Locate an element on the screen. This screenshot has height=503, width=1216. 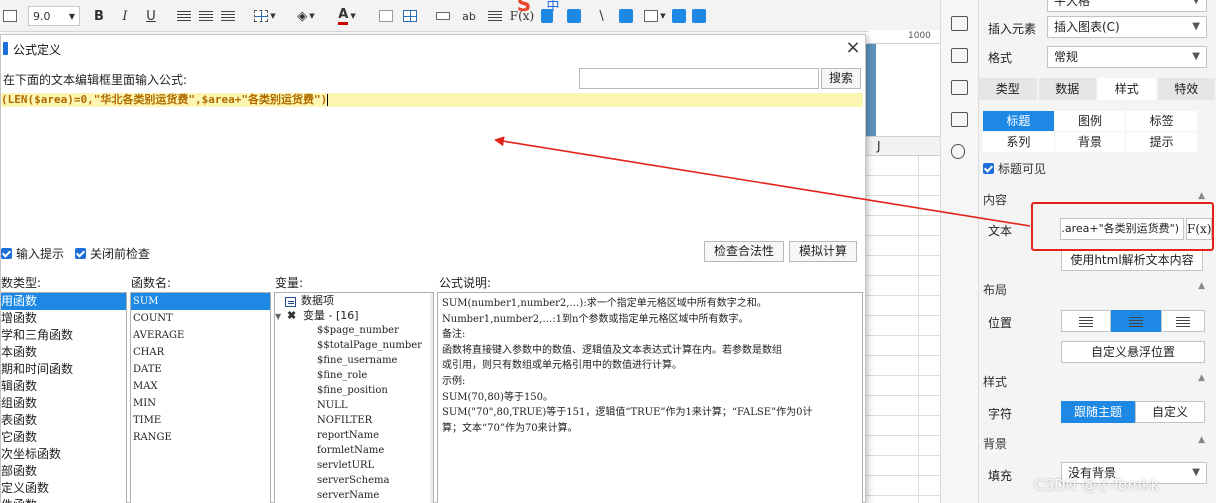
table-icon is located at coordinates (410, 16).